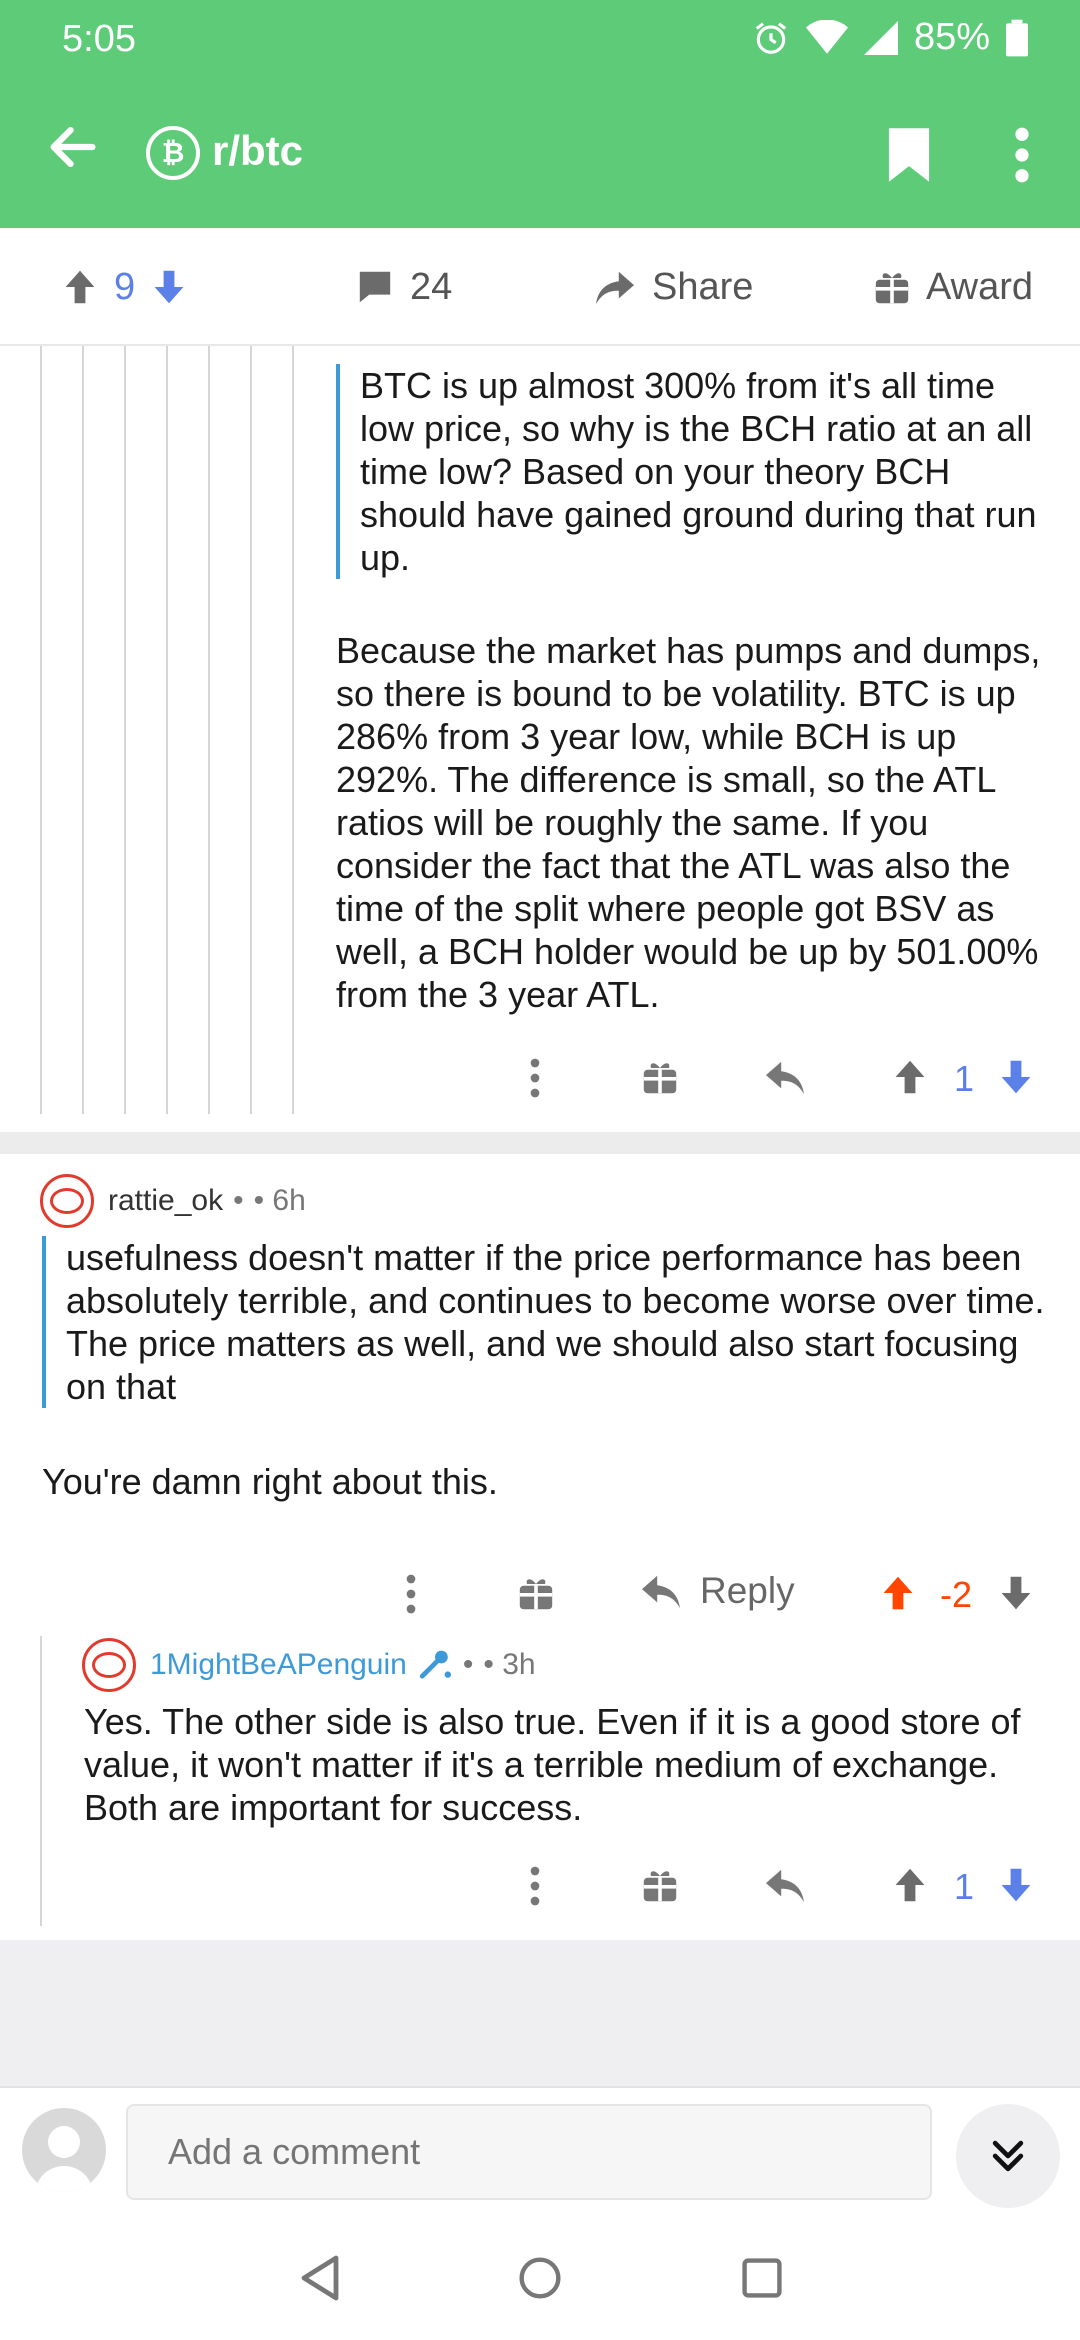 This screenshot has width=1080, height=2340. What do you see at coordinates (540, 2013) in the screenshot?
I see `thread-end-spacer` at bounding box center [540, 2013].